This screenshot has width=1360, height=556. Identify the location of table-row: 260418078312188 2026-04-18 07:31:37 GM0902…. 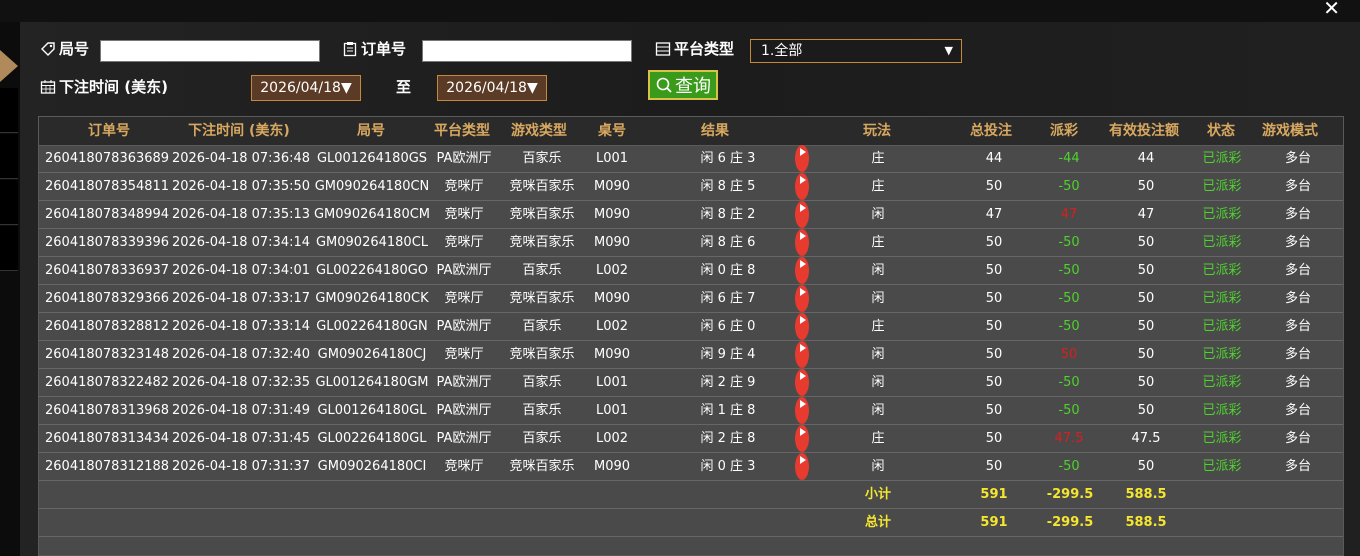
(691, 467).